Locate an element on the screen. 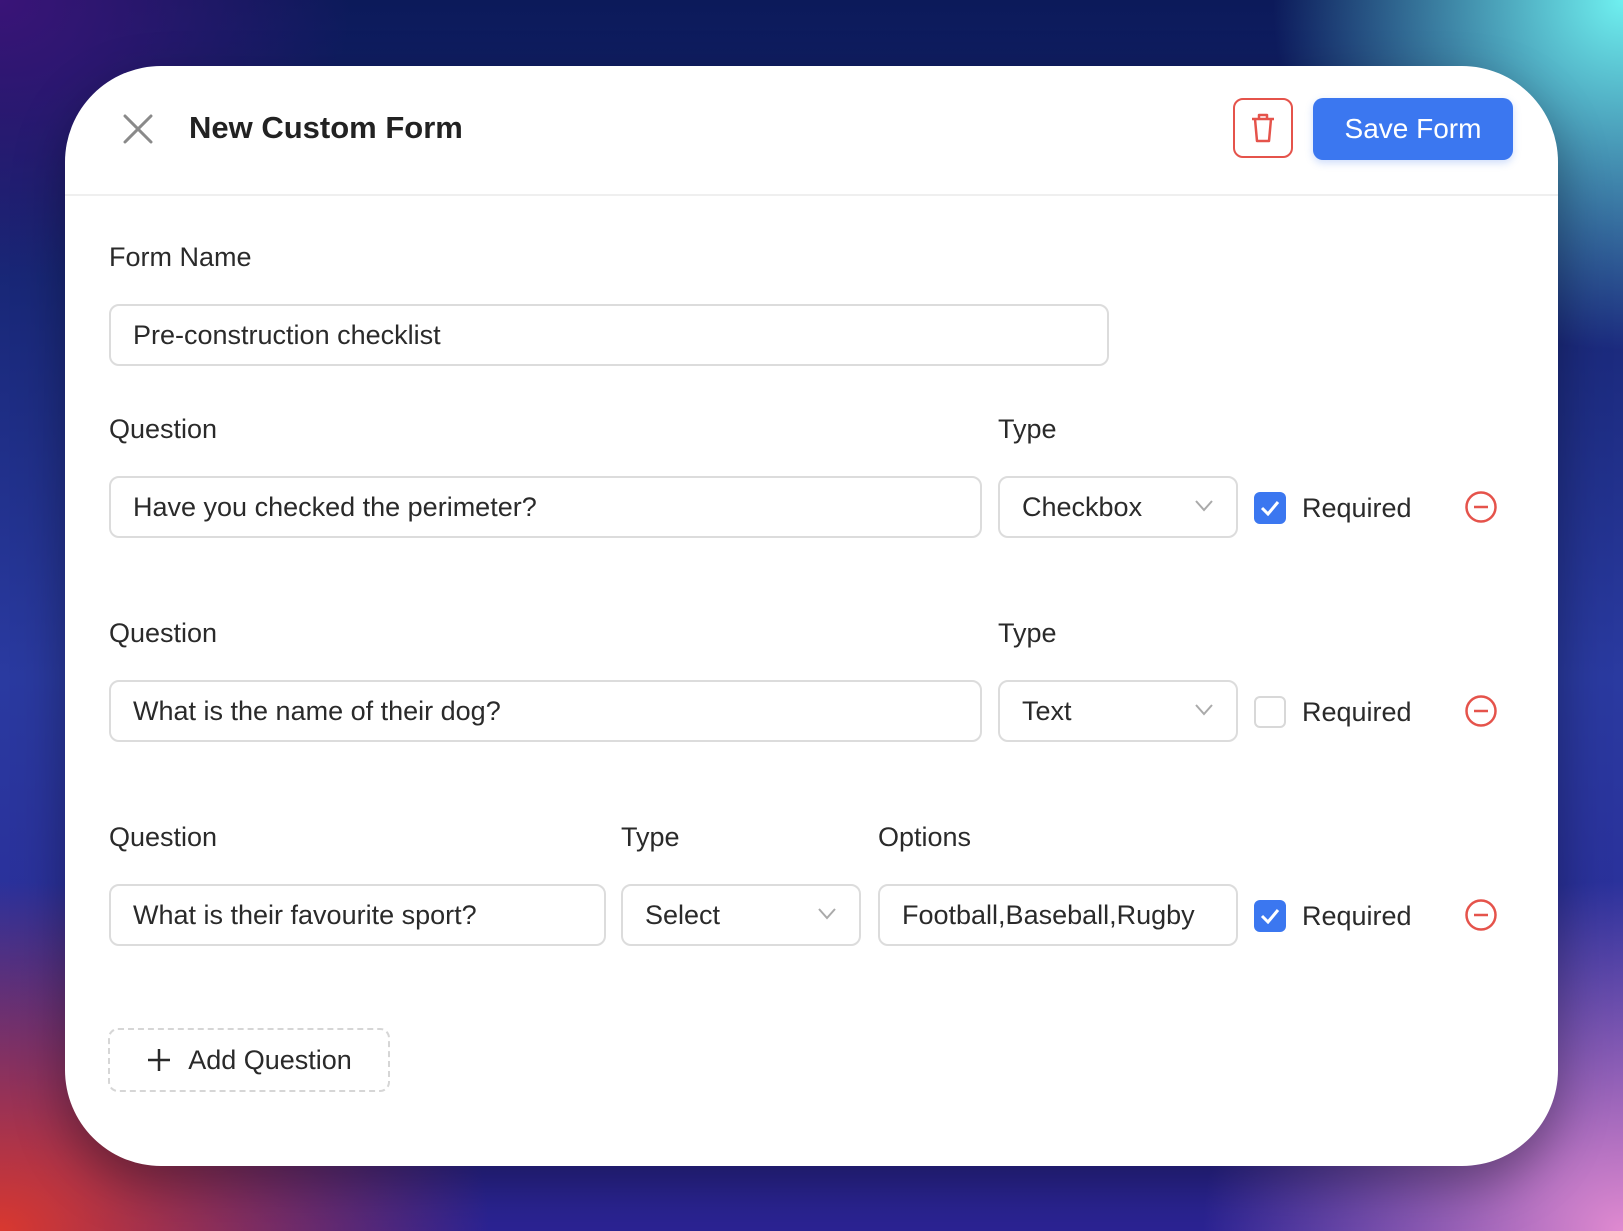  add-question-label: Add Question is located at coordinates (270, 1059).